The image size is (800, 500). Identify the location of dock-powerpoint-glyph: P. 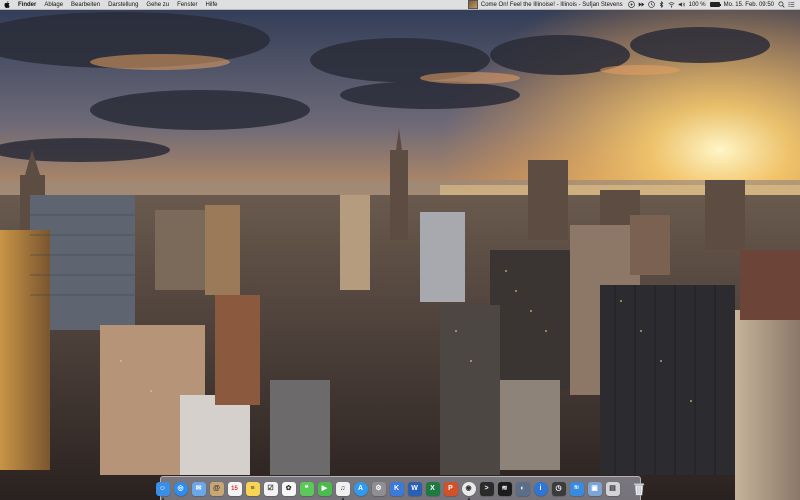
(450, 488).